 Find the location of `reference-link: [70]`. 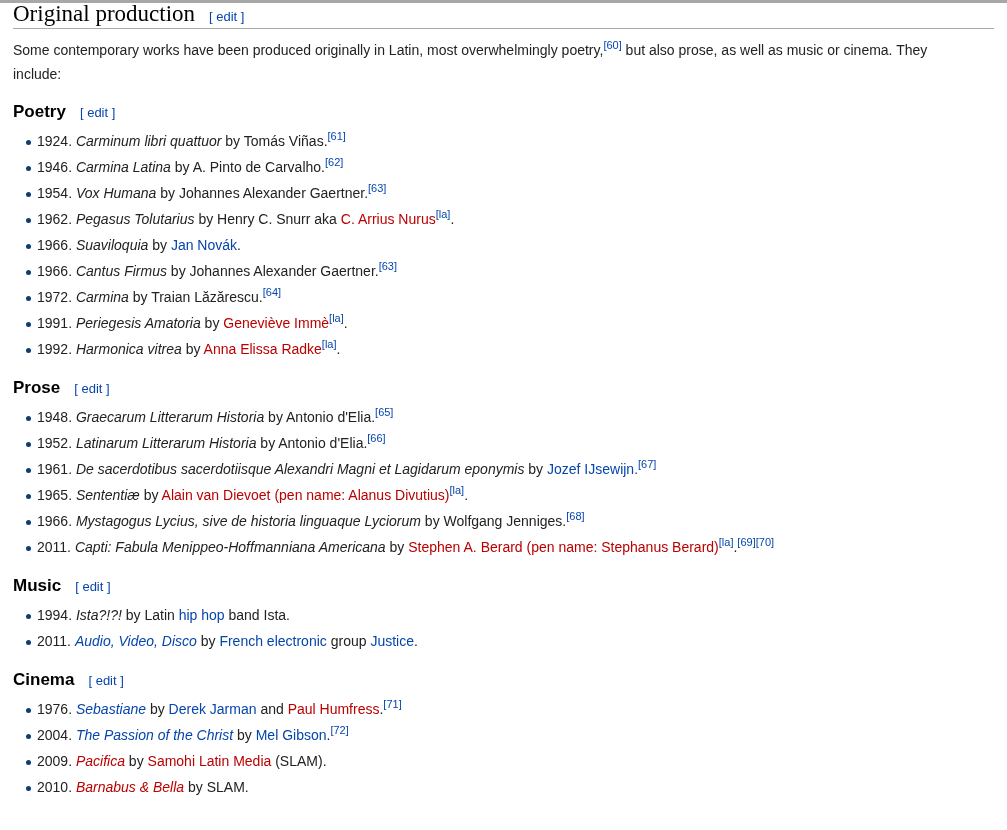

reference-link: [70] is located at coordinates (765, 542).